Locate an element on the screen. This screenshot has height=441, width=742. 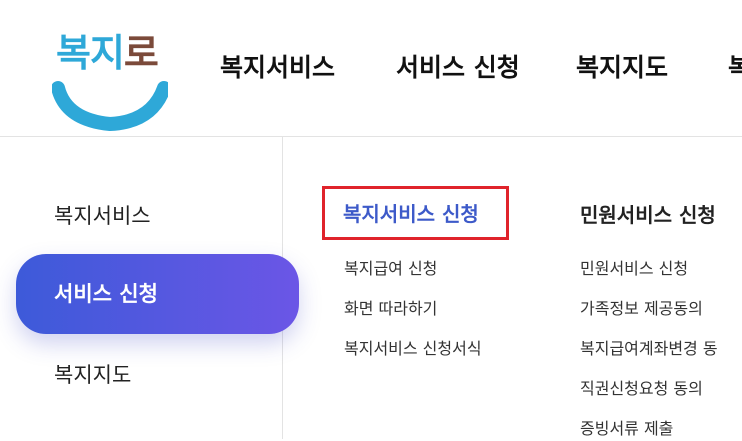
logo-wordmark: 복지로 is located at coordinates (107, 53).